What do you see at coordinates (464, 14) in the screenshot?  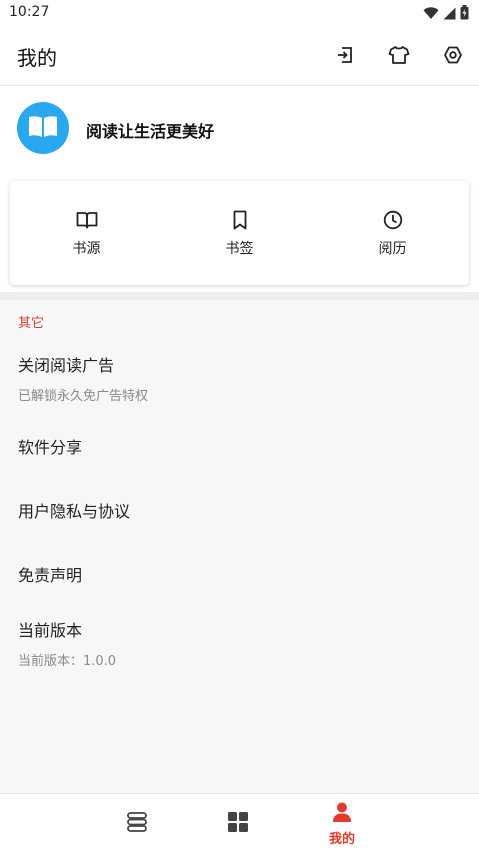 I see `battery-icon` at bounding box center [464, 14].